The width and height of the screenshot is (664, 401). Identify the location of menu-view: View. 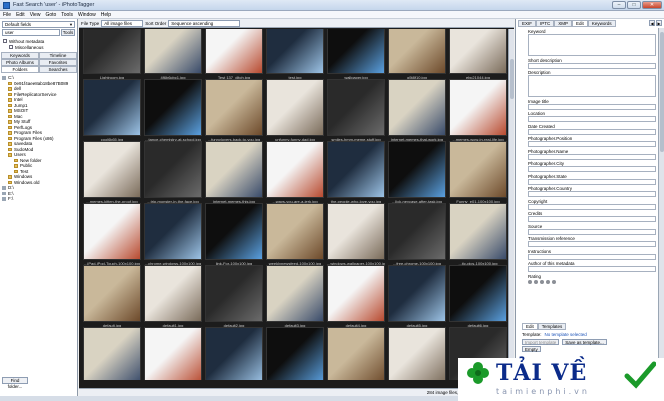
(35, 15).